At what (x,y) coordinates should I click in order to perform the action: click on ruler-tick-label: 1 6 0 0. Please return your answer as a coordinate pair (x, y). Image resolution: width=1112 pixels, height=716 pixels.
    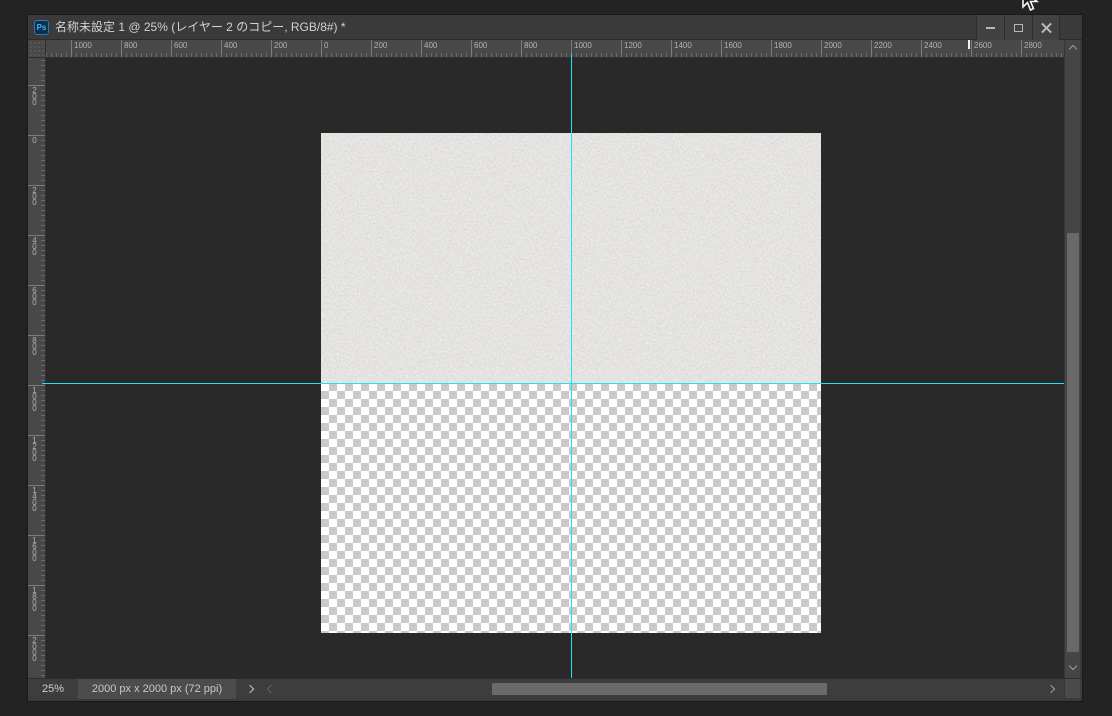
    Looking at the image, I should click on (34, 549).